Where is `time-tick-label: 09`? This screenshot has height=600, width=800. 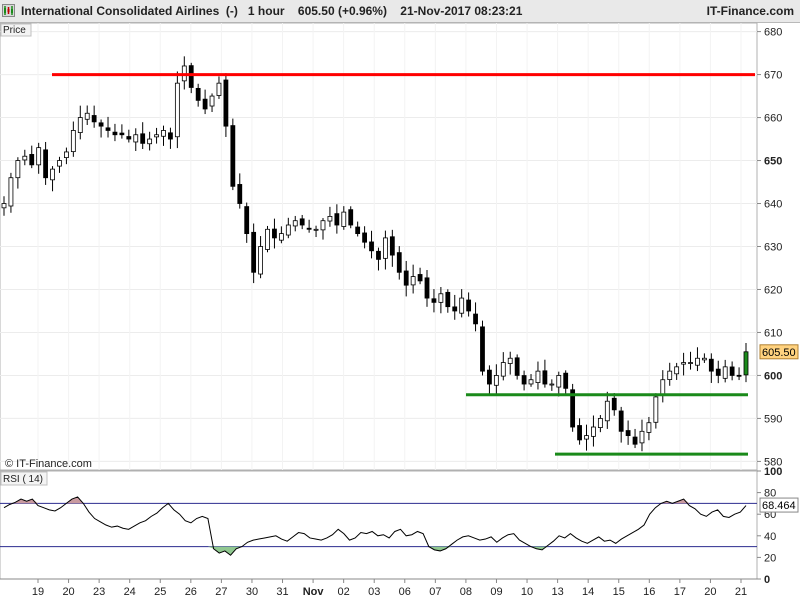 time-tick-label: 09 is located at coordinates (496, 592).